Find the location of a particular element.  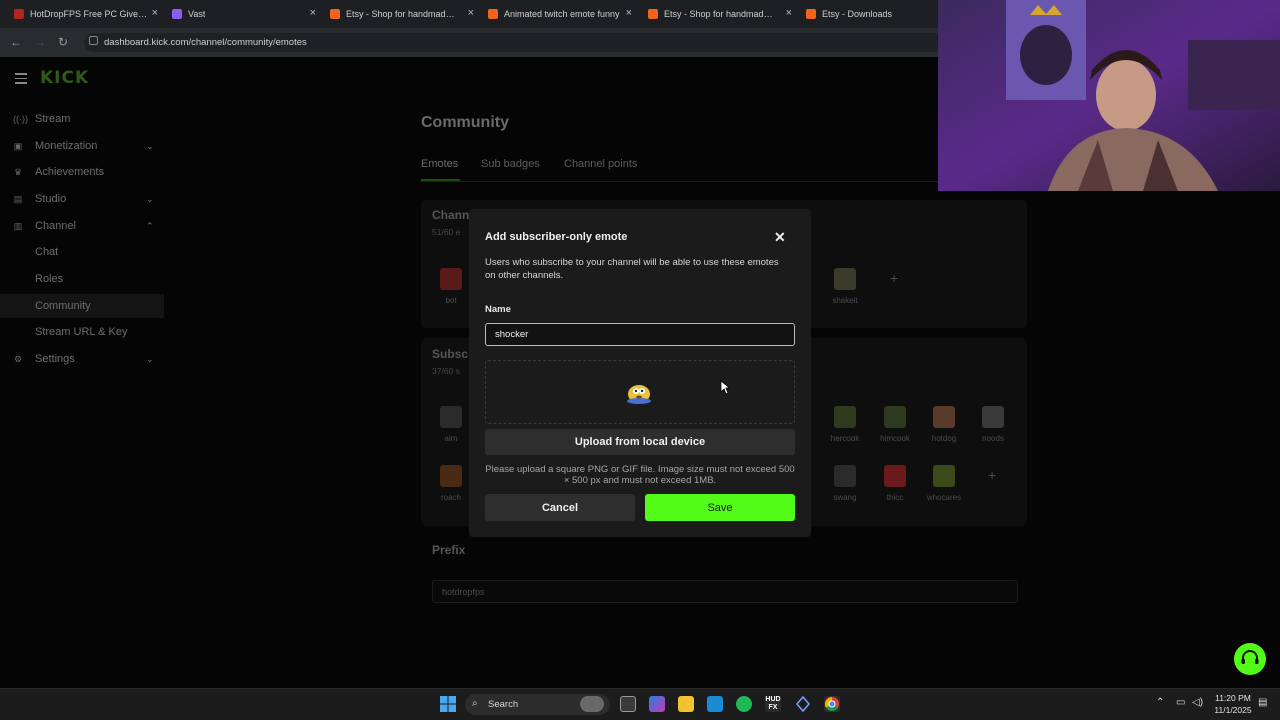

emote-item: whocares is located at coordinates (944, 483).